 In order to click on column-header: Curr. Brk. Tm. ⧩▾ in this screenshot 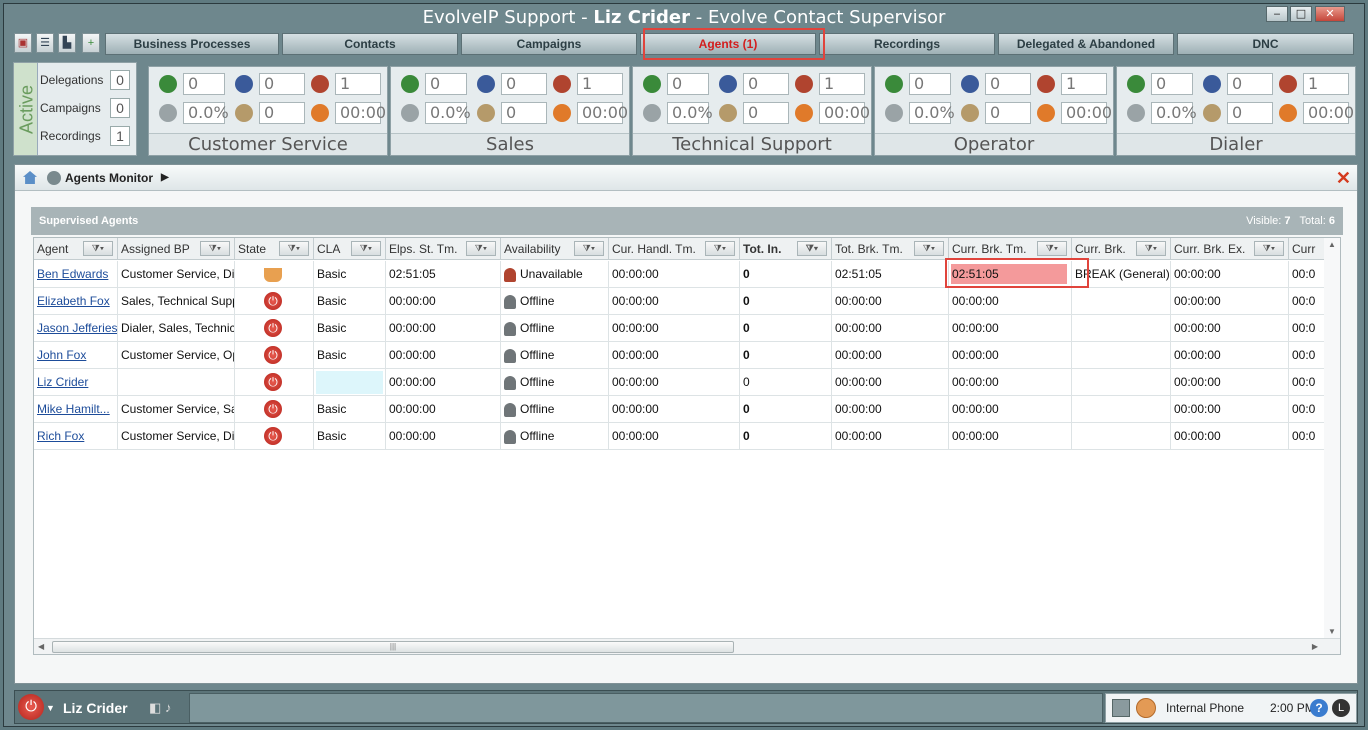, I will do `click(1010, 249)`.